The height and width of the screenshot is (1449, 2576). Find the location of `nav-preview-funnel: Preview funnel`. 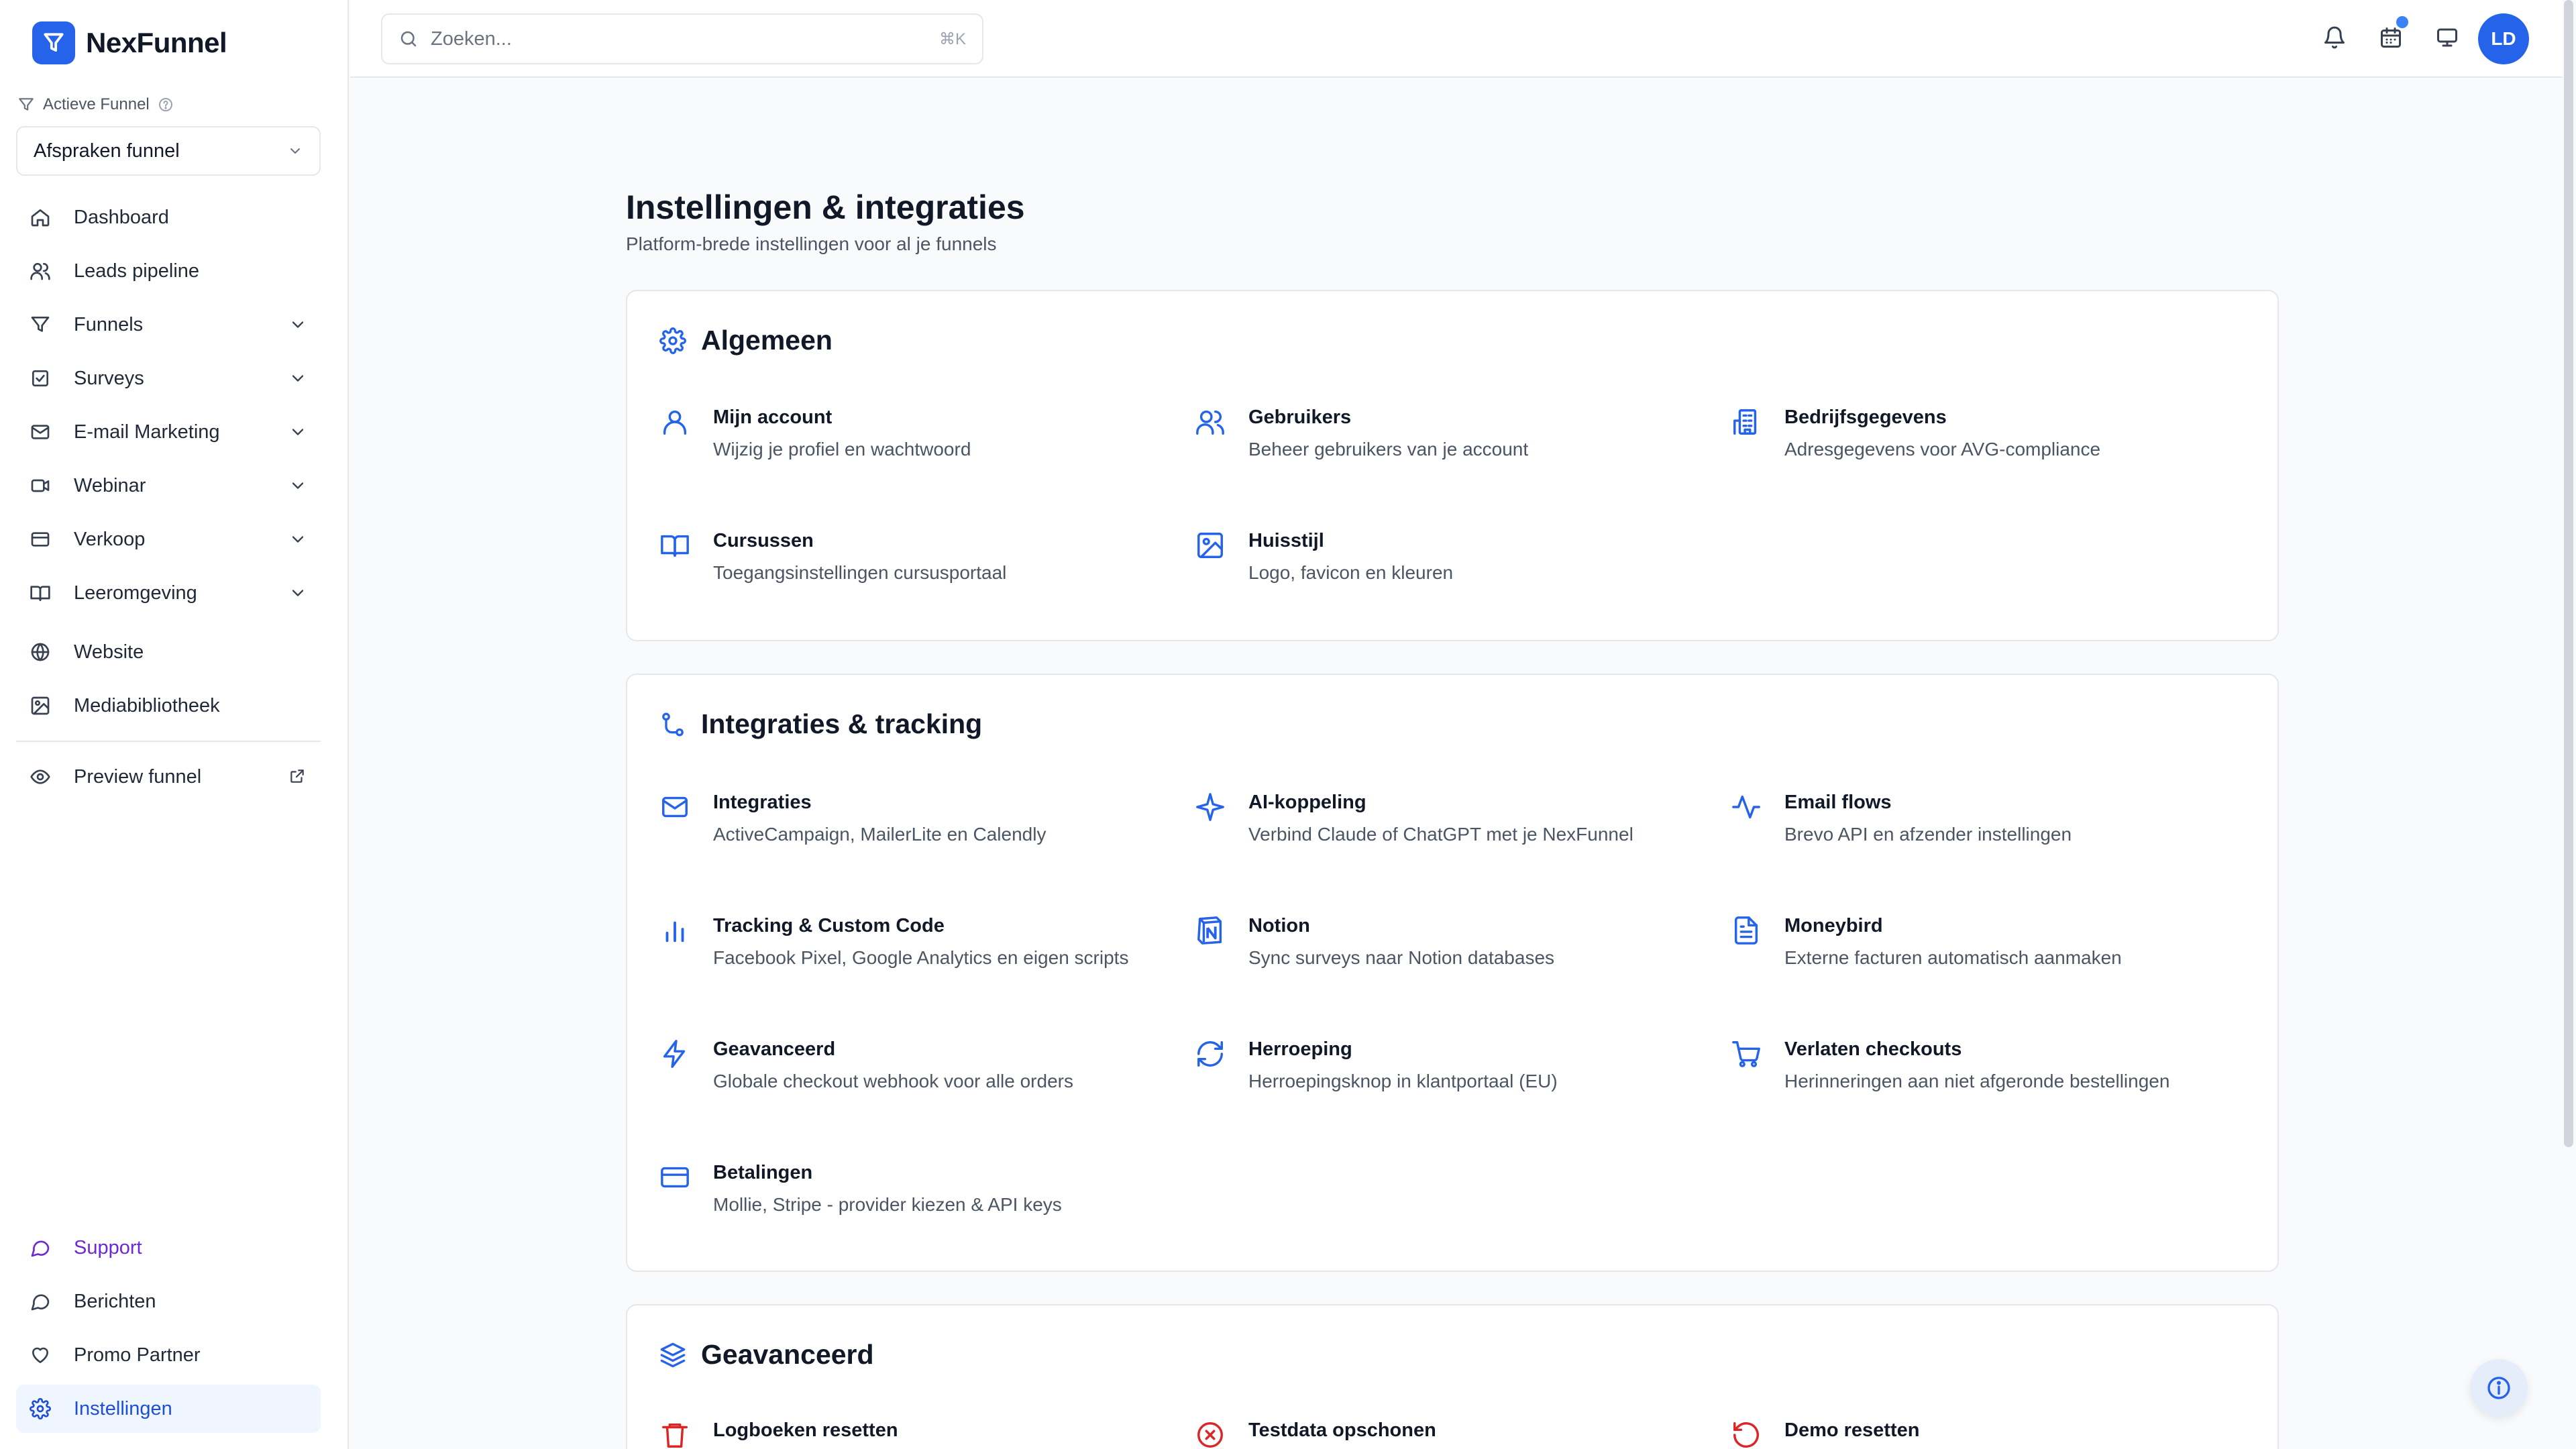

nav-preview-funnel: Preview funnel is located at coordinates (168, 777).